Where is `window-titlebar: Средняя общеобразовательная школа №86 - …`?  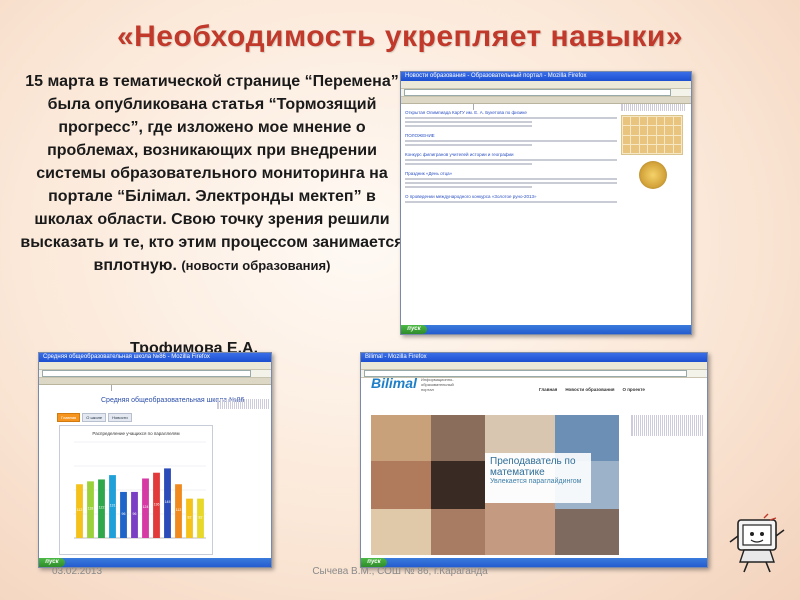
window-titlebar: Средняя общеобразовательная школа №86 - … is located at coordinates (155, 357).